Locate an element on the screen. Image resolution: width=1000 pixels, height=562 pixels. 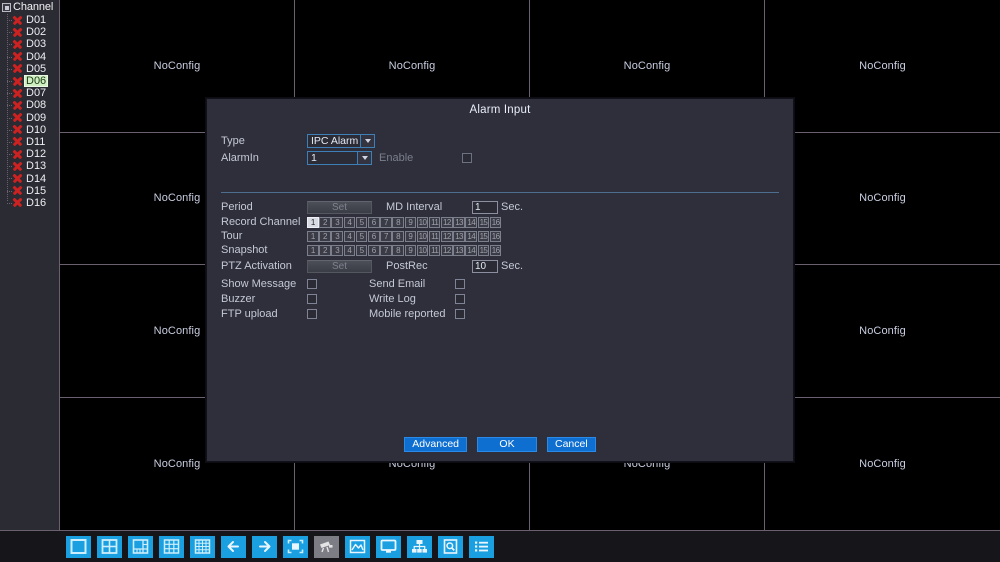
snapshot-chip-12: 12 is located at coordinates (447, 250).